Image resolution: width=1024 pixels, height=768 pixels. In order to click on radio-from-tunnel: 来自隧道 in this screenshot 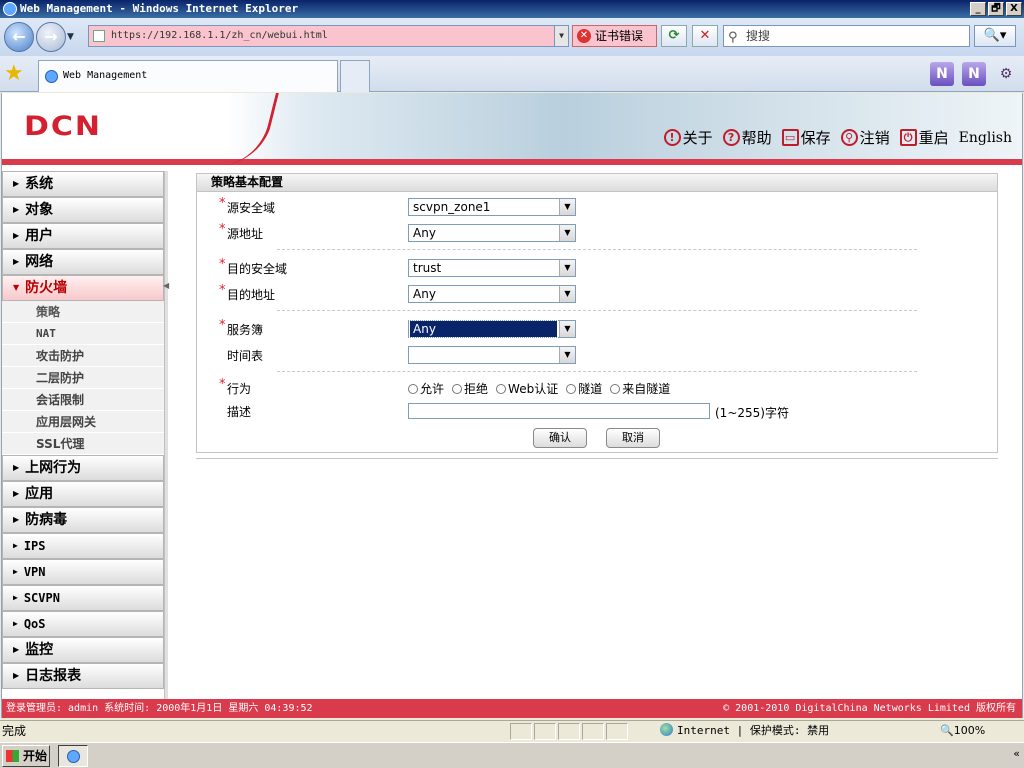, I will do `click(640, 388)`.